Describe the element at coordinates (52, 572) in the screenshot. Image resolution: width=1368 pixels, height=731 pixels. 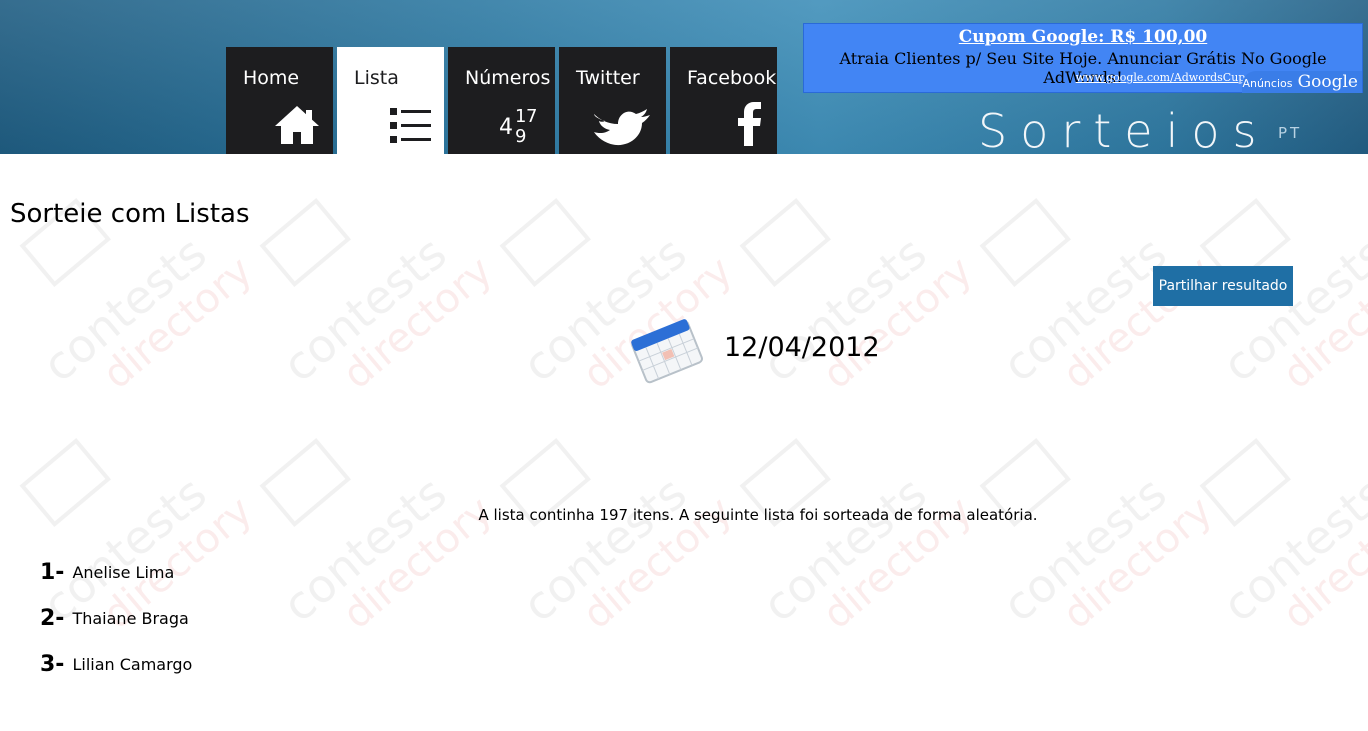
I see `result-rank: 1-` at that location.